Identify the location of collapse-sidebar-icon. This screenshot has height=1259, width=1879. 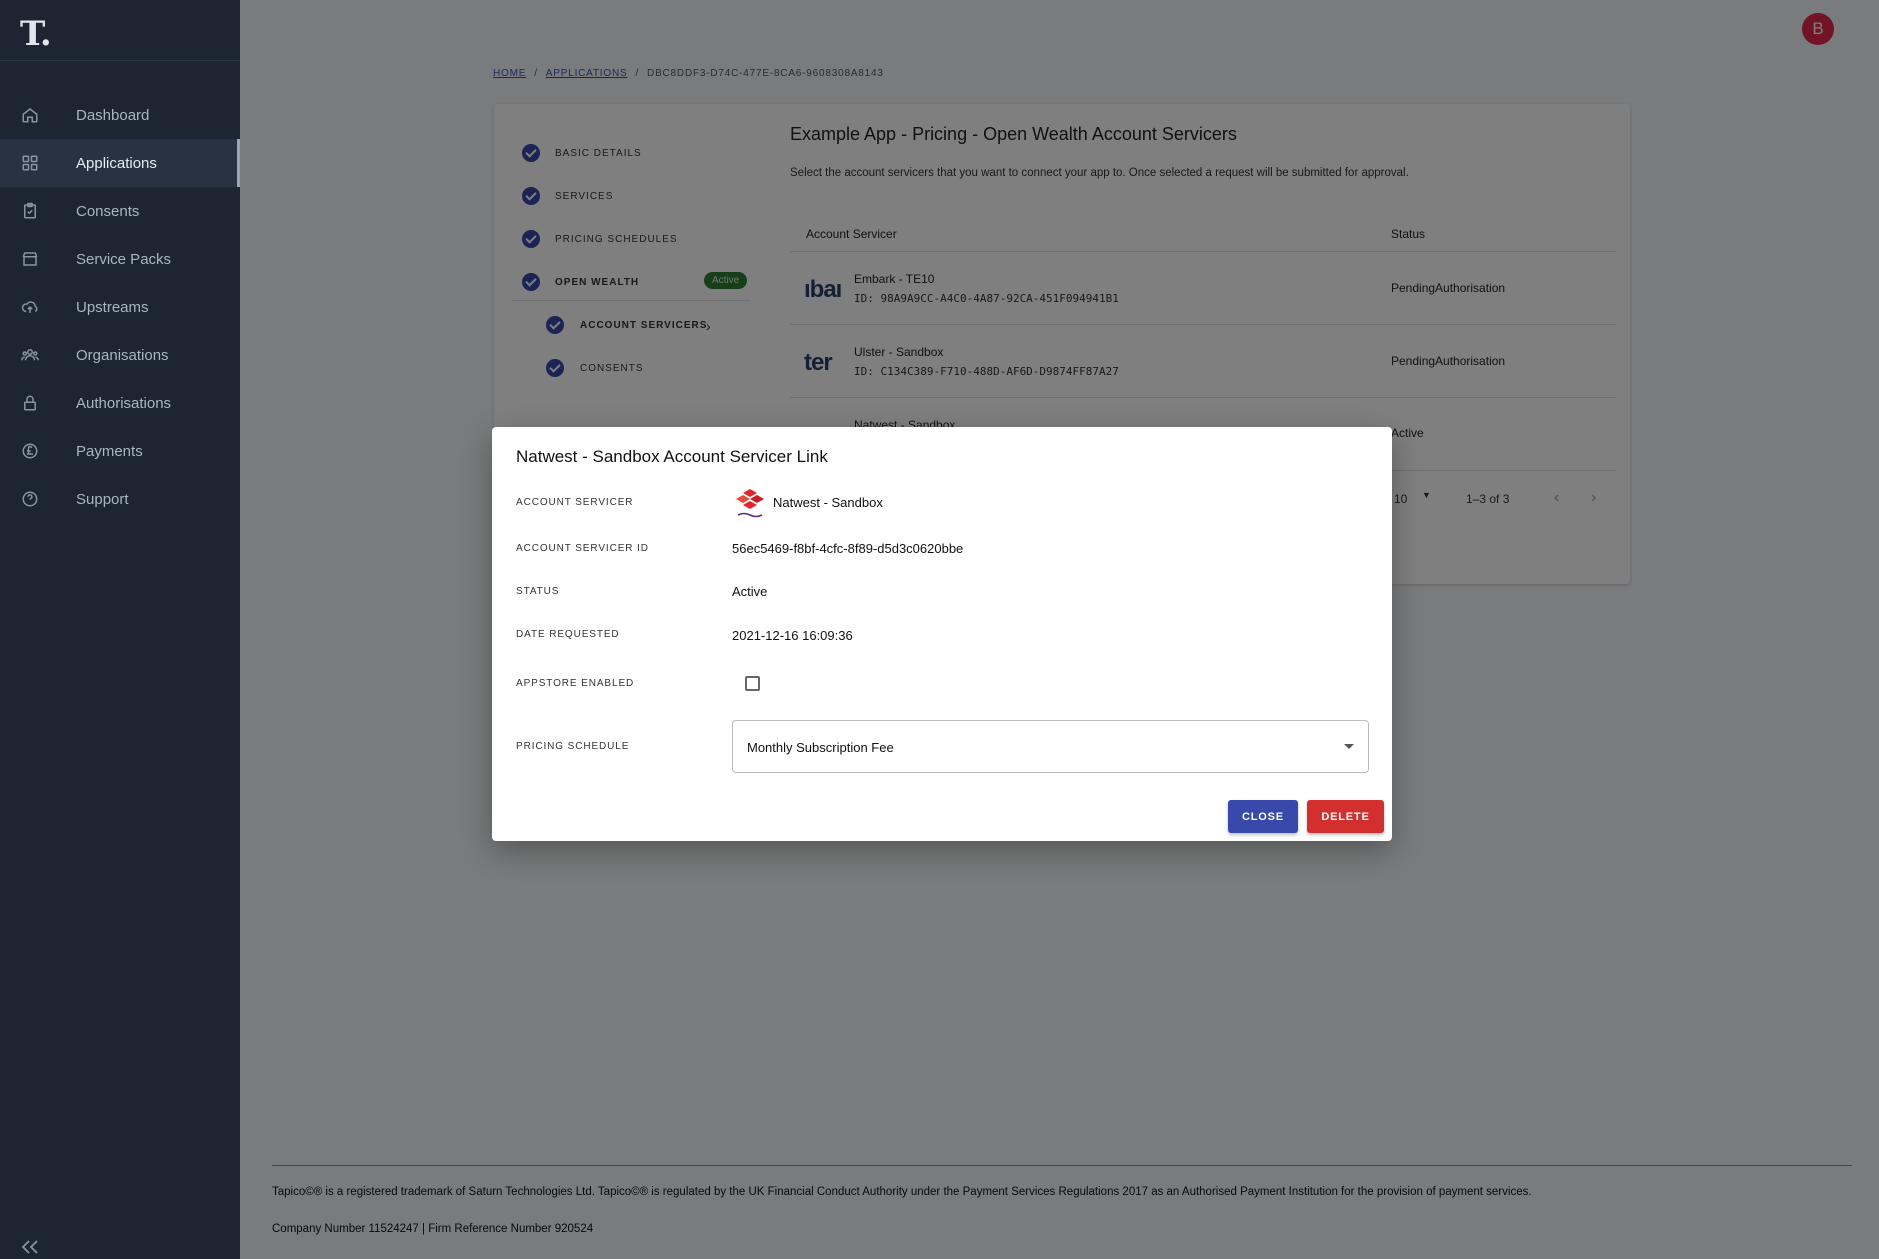
(30, 1247).